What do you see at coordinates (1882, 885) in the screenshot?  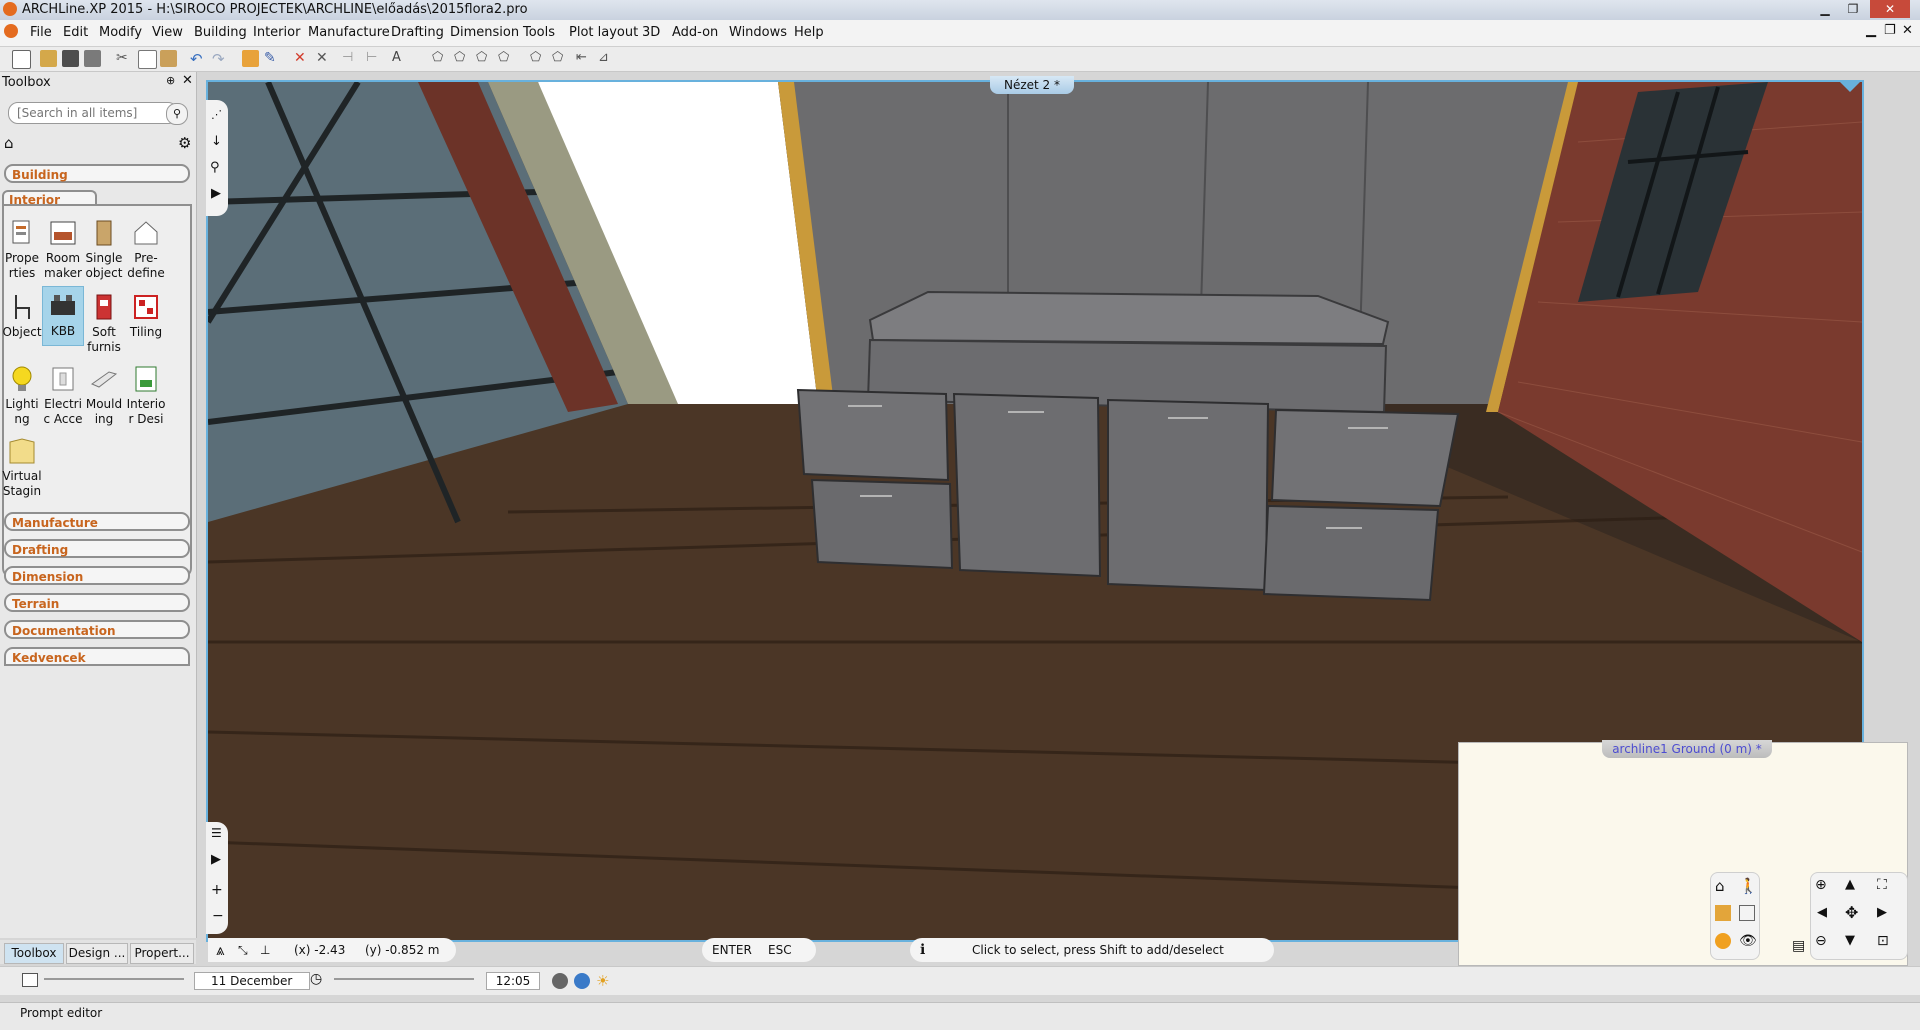 I see `zoom-extents-icon: ⛶` at bounding box center [1882, 885].